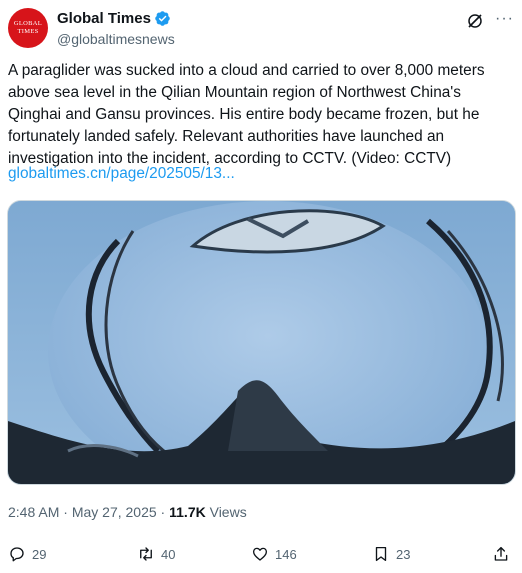 This screenshot has height=573, width=522. What do you see at coordinates (17, 554) in the screenshot?
I see `reply-icon` at bounding box center [17, 554].